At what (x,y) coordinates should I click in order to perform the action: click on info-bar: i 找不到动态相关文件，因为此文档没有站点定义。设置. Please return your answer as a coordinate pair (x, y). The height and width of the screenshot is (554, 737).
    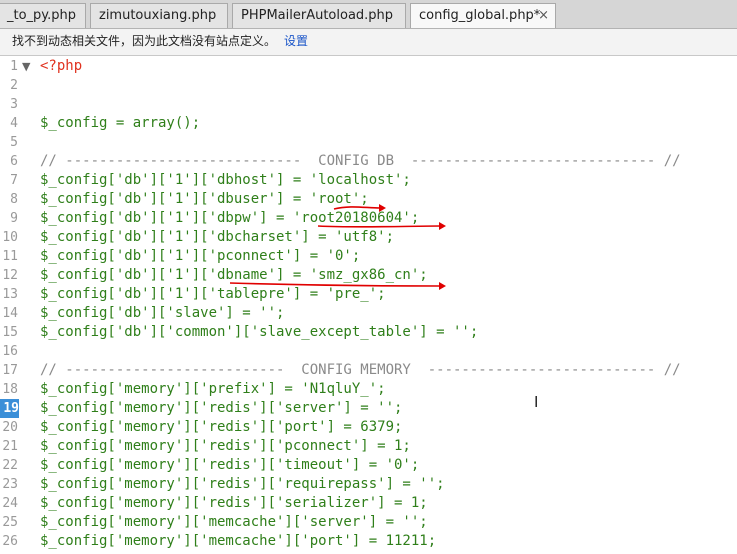
    Looking at the image, I should click on (368, 42).